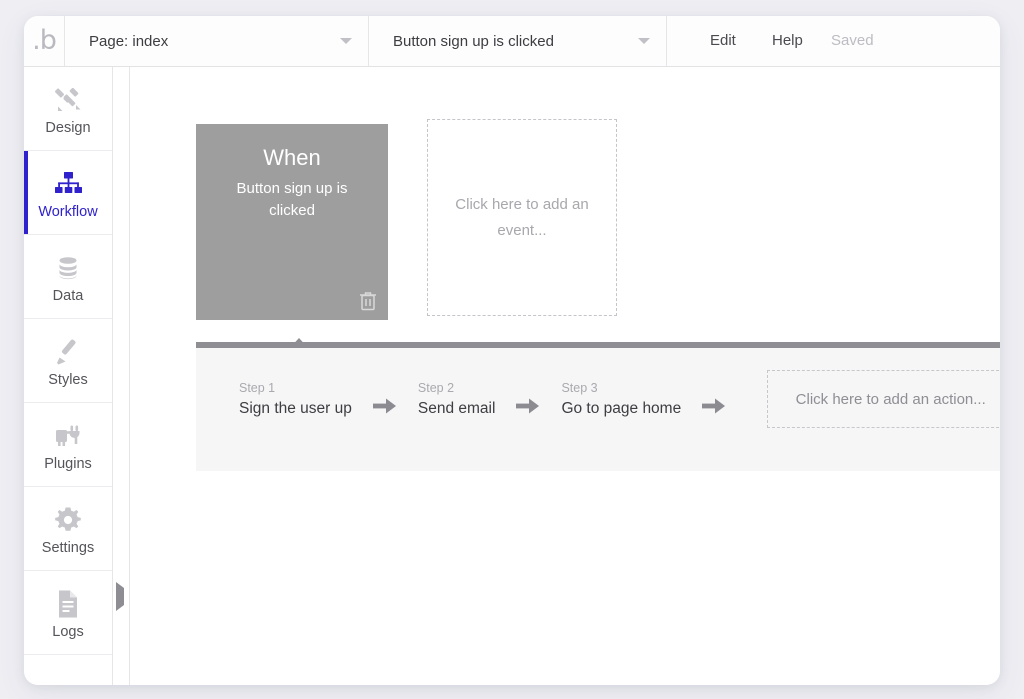 The width and height of the screenshot is (1024, 699). What do you see at coordinates (723, 41) in the screenshot?
I see `edit-button: Edit` at bounding box center [723, 41].